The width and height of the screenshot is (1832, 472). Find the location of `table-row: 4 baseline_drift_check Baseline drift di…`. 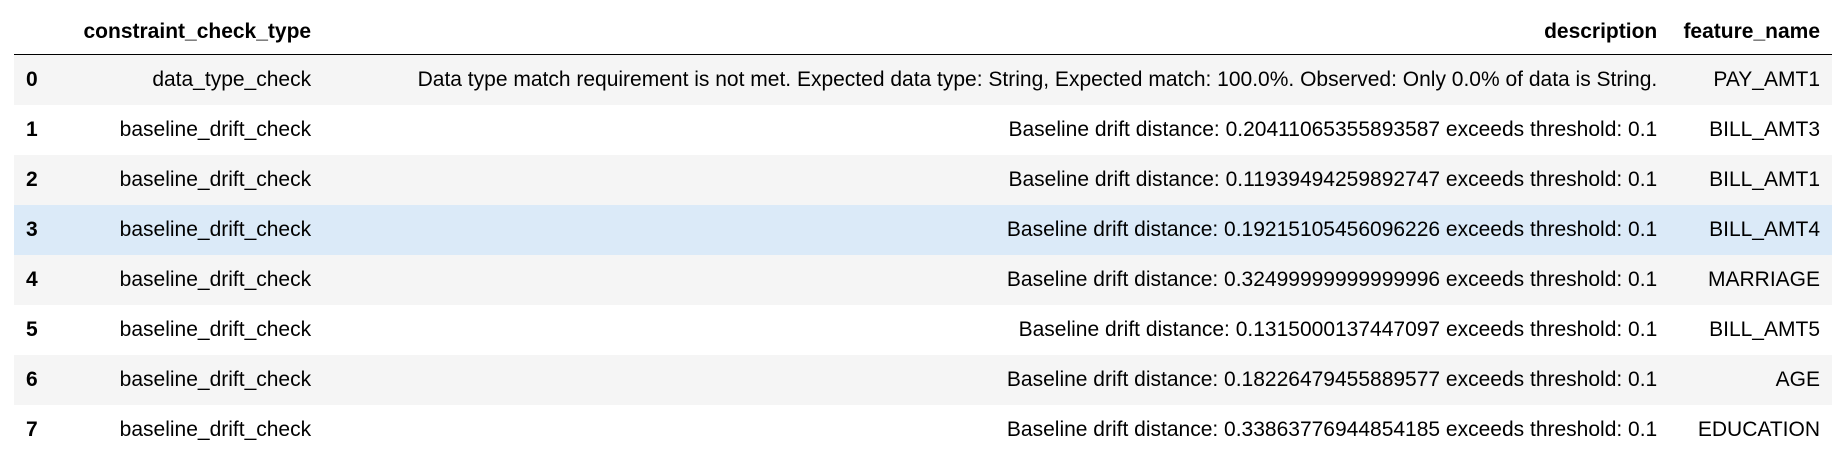

table-row: 4 baseline_drift_check Baseline drift di… is located at coordinates (923, 280).